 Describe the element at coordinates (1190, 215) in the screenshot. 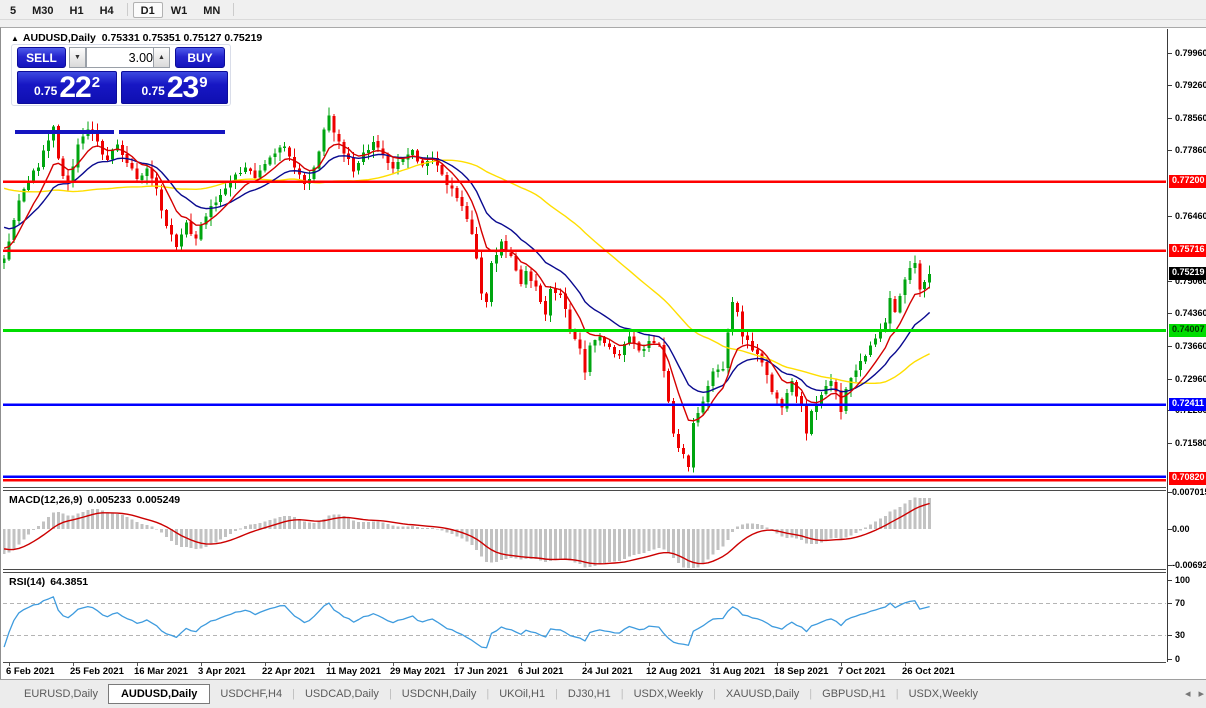

I see `price-tick-label: 0.76460` at that location.